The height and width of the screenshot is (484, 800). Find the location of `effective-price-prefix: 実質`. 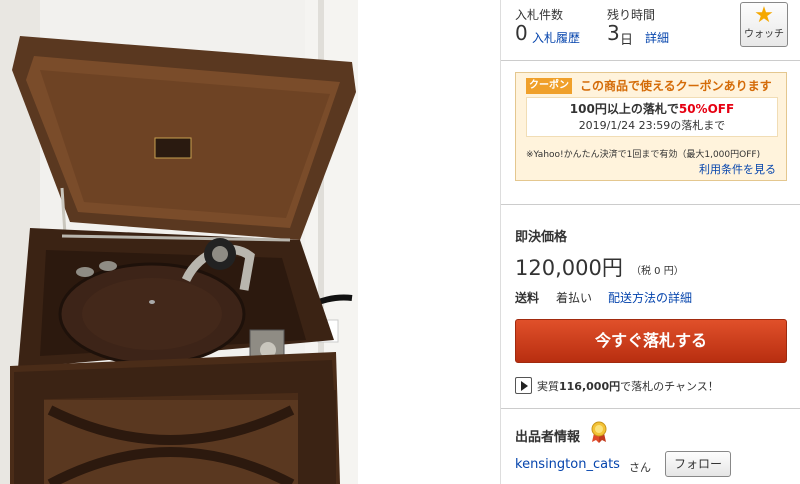

effective-price-prefix: 実質 is located at coordinates (548, 386).